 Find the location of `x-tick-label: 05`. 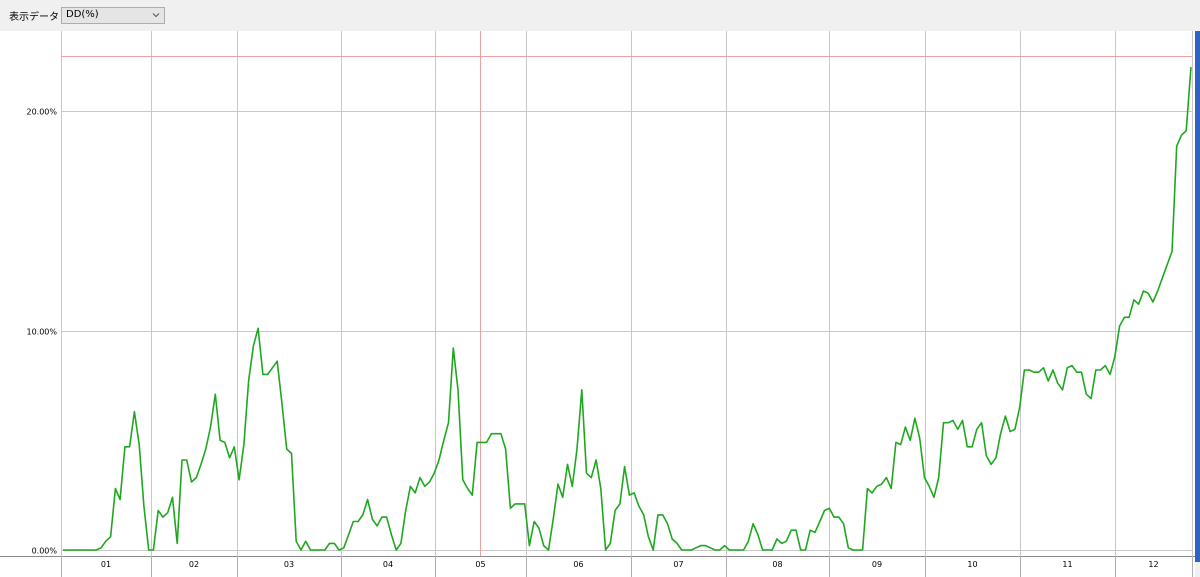

x-tick-label: 05 is located at coordinates (480, 564).